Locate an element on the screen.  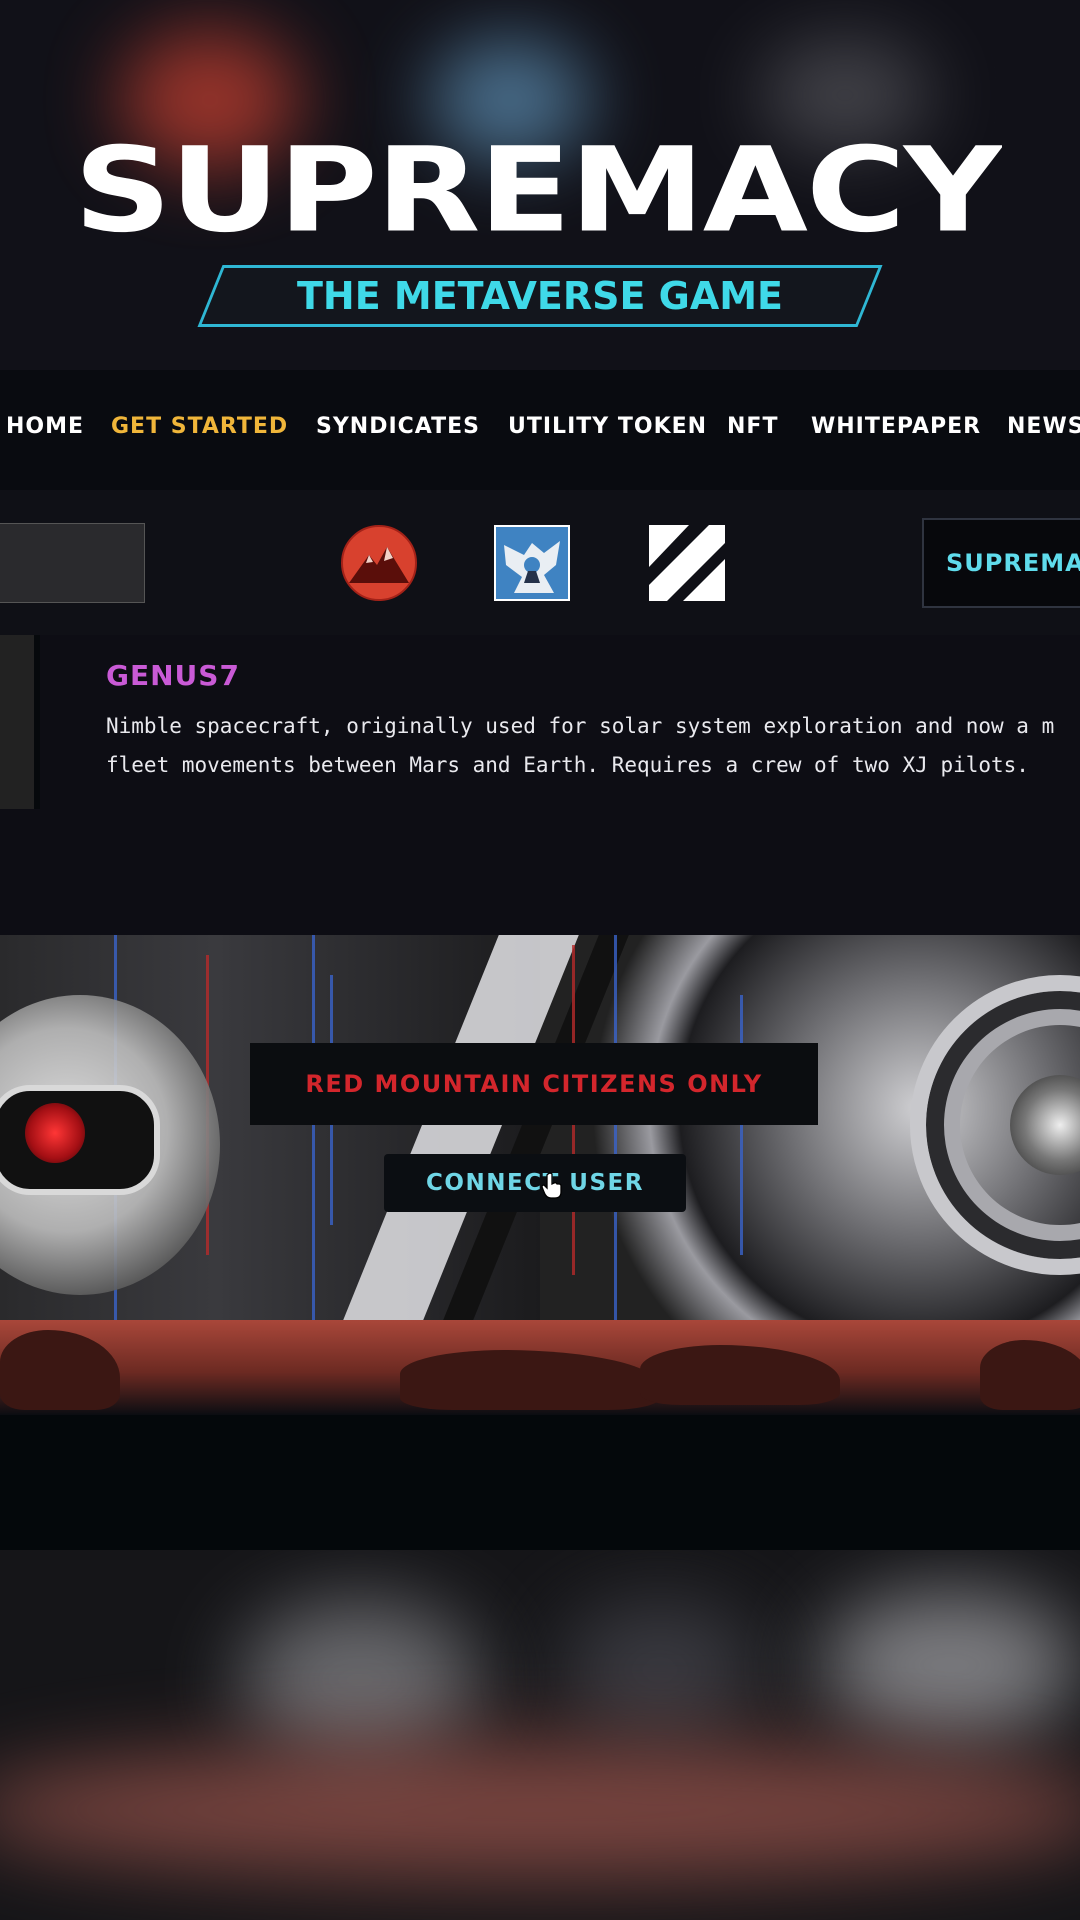
nav-item-news: NEWS is located at coordinates (1043, 426).